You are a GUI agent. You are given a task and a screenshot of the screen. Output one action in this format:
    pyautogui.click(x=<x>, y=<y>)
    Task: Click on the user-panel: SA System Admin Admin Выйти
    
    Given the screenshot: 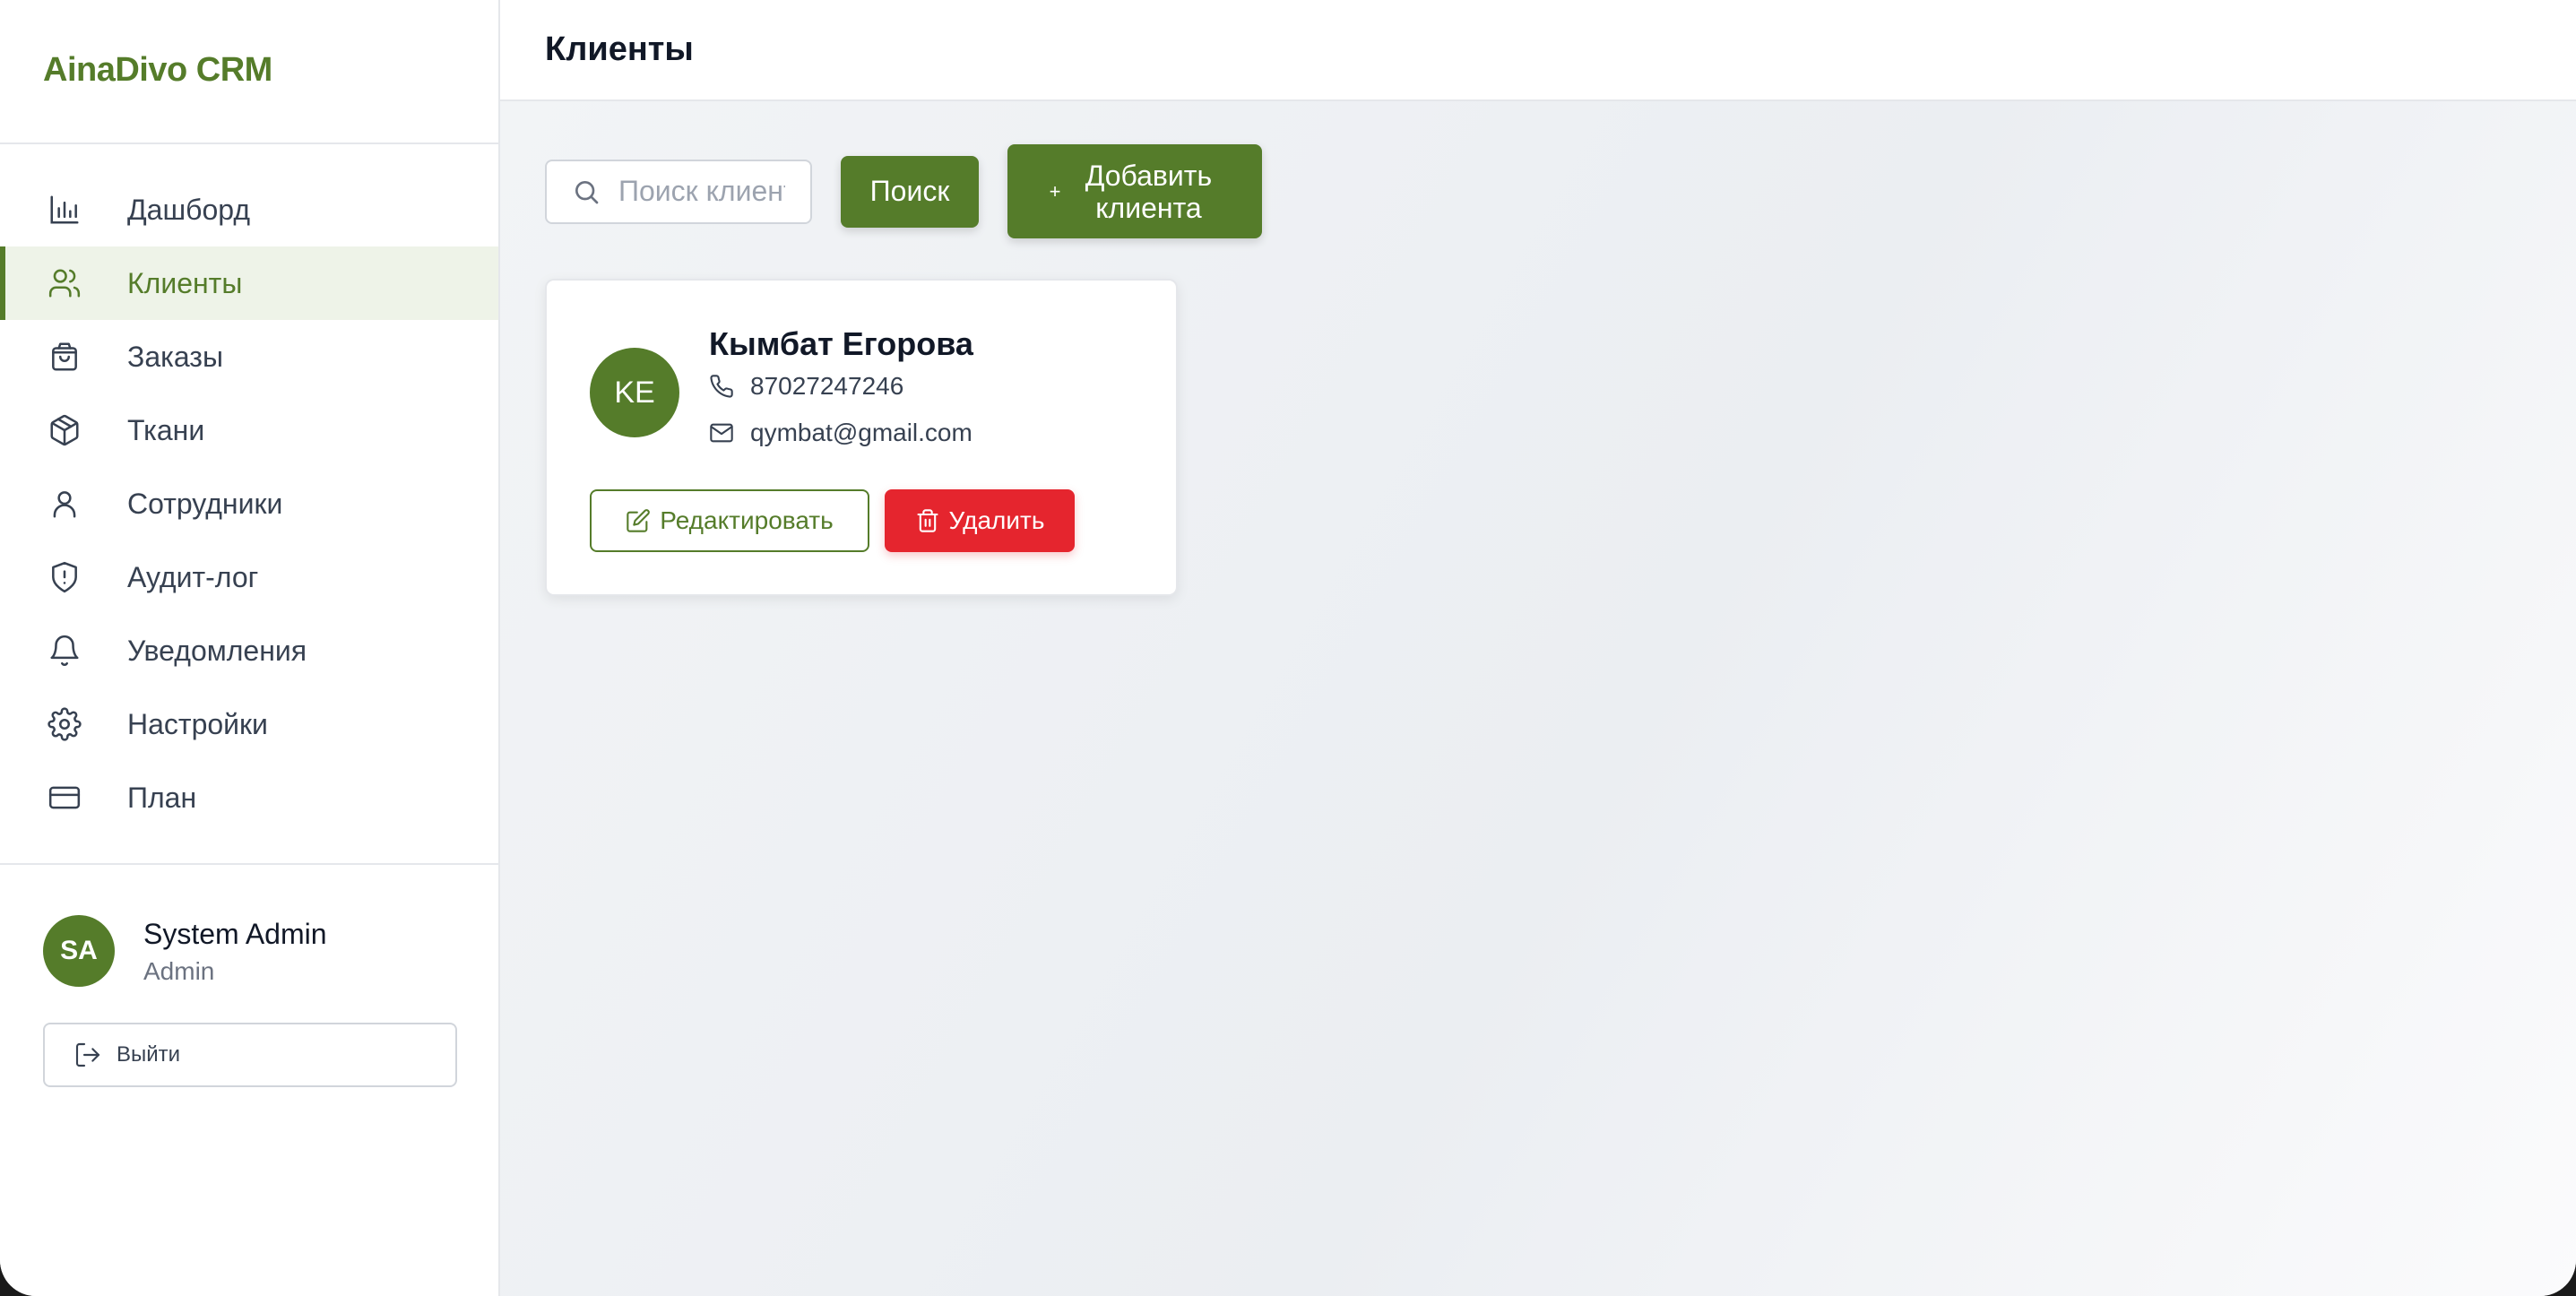 What is the action you would take?
    pyautogui.click(x=249, y=975)
    